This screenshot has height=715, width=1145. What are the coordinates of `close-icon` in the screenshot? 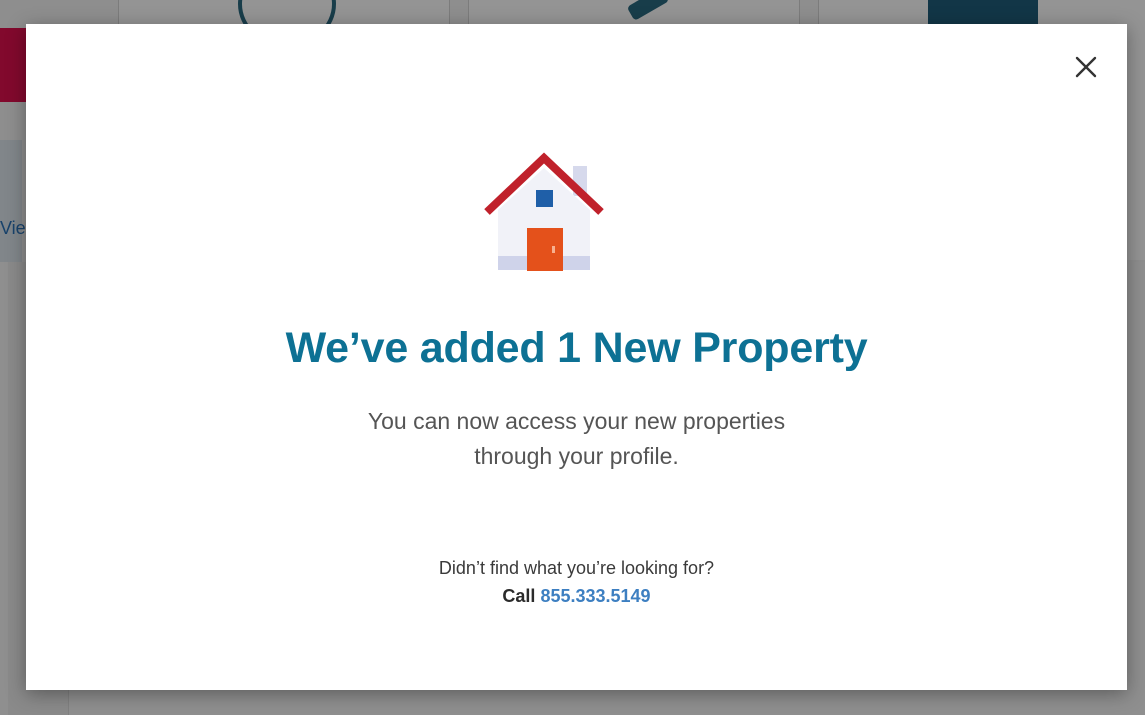 It's located at (1086, 67).